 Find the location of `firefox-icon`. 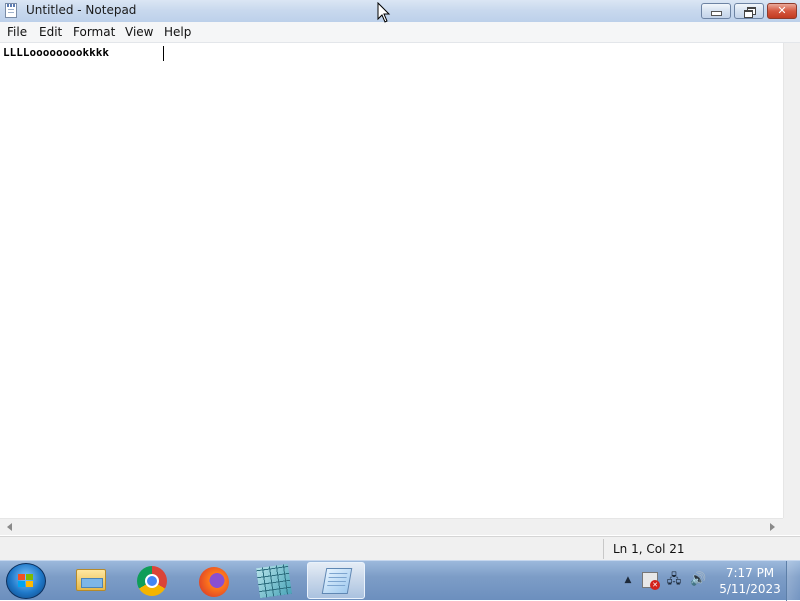

firefox-icon is located at coordinates (214, 582).